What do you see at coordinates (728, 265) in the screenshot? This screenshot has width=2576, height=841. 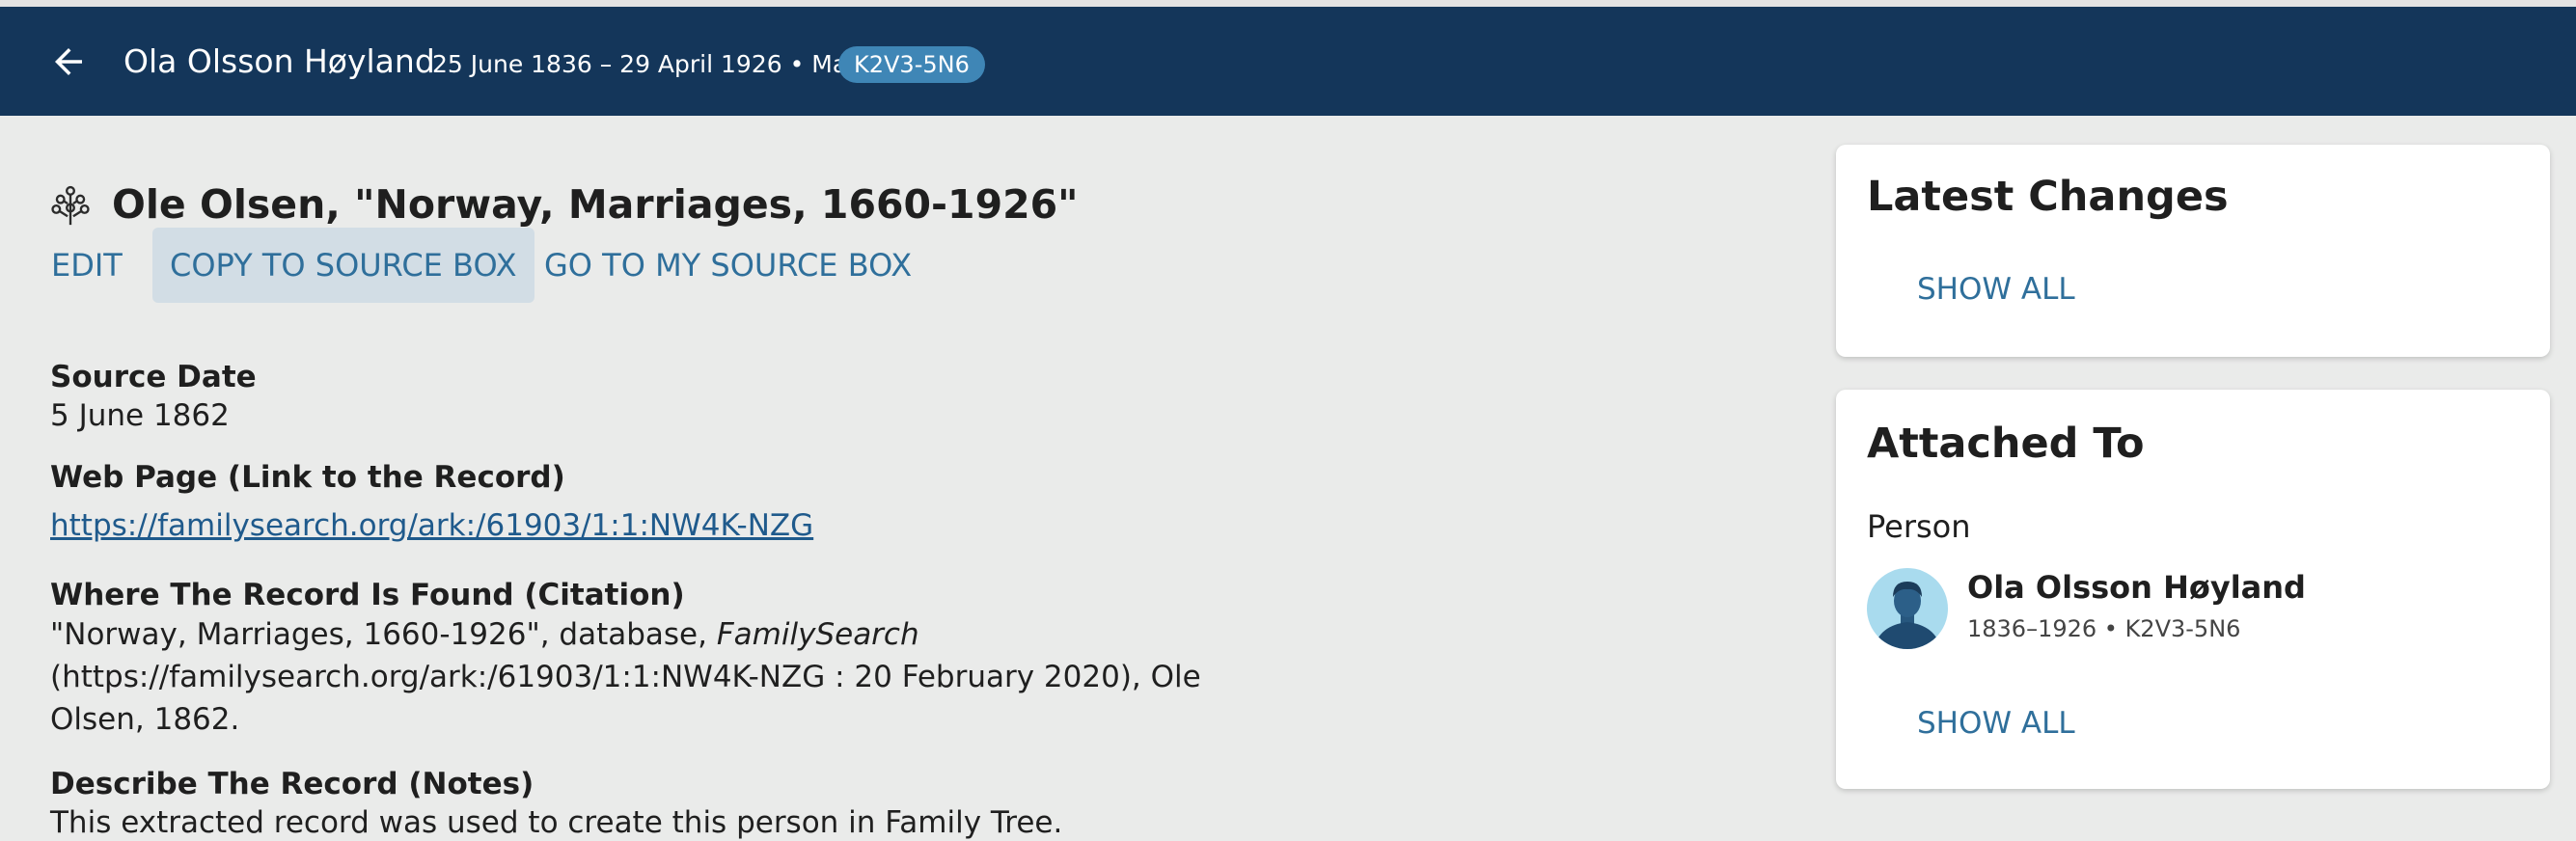 I see `go-to-source-box-button: GO TO MY SOURCE BOX` at bounding box center [728, 265].